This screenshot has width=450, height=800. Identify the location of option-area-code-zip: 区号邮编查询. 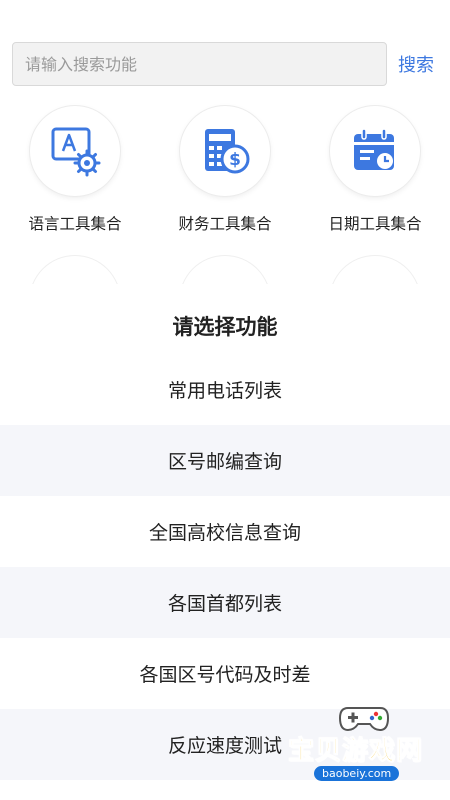
(225, 460).